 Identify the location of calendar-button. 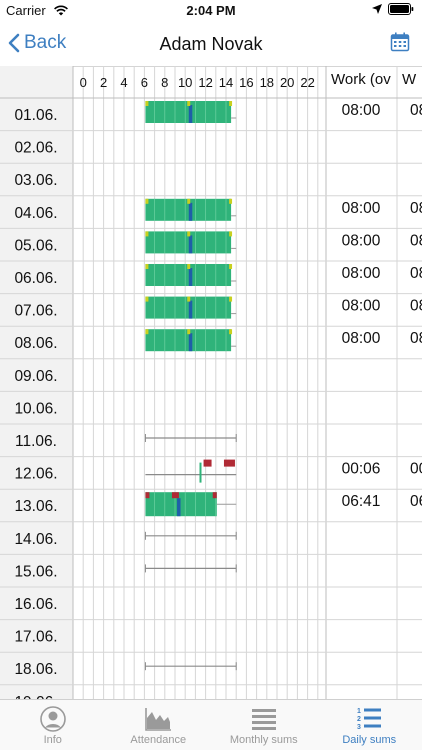
(400, 44).